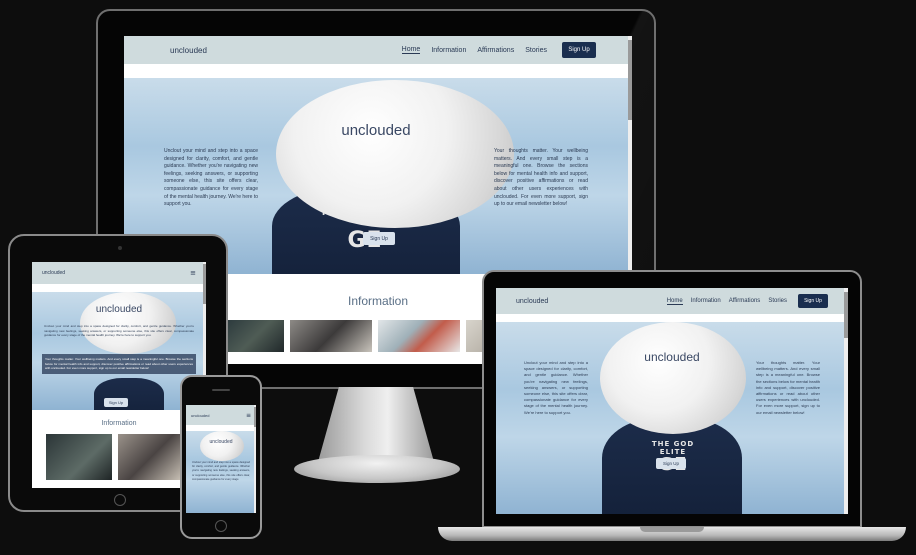  What do you see at coordinates (188, 50) in the screenshot?
I see `site-logo: unclouded` at bounding box center [188, 50].